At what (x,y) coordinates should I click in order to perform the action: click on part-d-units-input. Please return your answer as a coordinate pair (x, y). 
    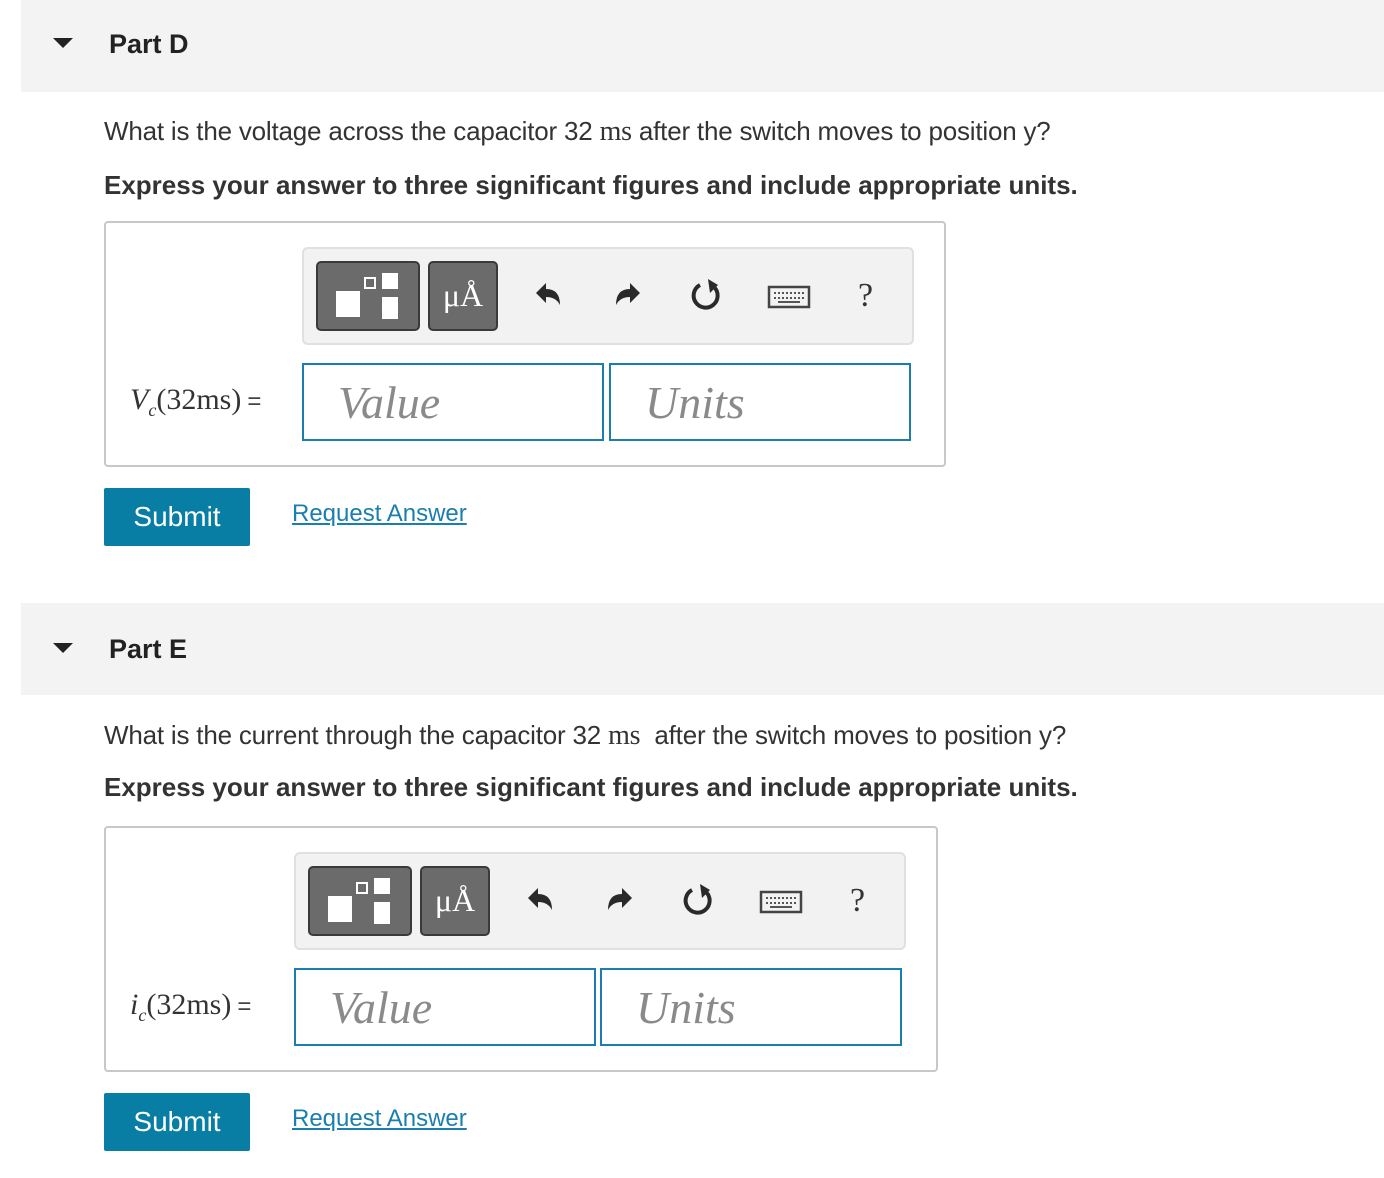
    Looking at the image, I should click on (760, 402).